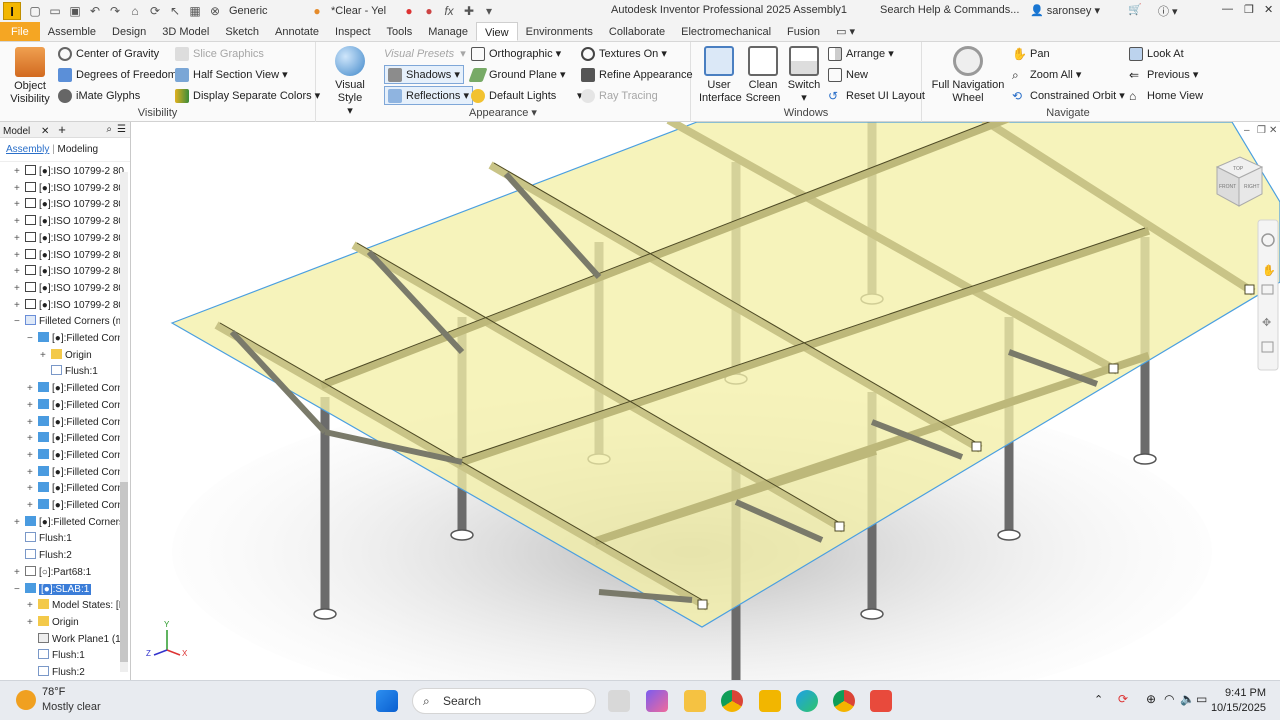 This screenshot has height=720, width=1280. Describe the element at coordinates (20, 31) in the screenshot. I see `tab-file: File` at that location.